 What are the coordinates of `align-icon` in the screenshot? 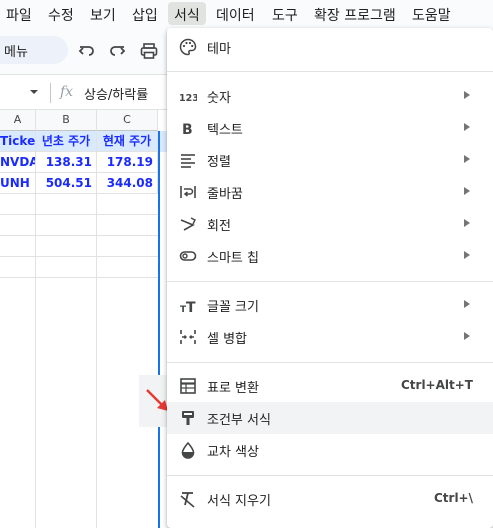 It's located at (188, 161).